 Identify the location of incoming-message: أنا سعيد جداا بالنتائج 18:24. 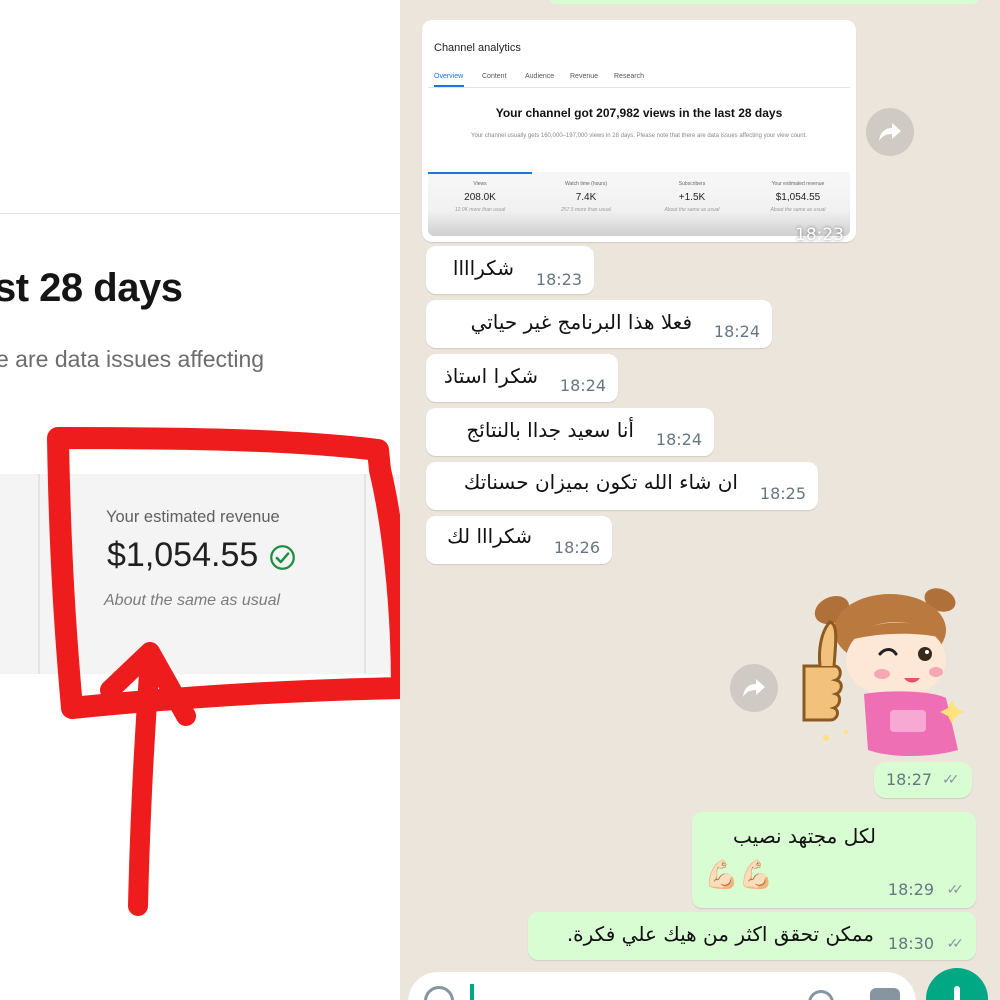
(570, 432).